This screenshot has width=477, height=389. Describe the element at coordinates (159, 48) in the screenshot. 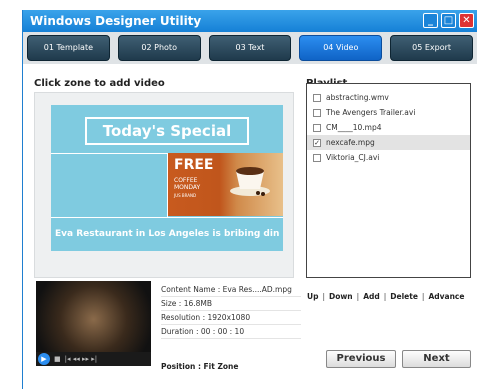

I see `tab-photo: 02 Photo` at that location.